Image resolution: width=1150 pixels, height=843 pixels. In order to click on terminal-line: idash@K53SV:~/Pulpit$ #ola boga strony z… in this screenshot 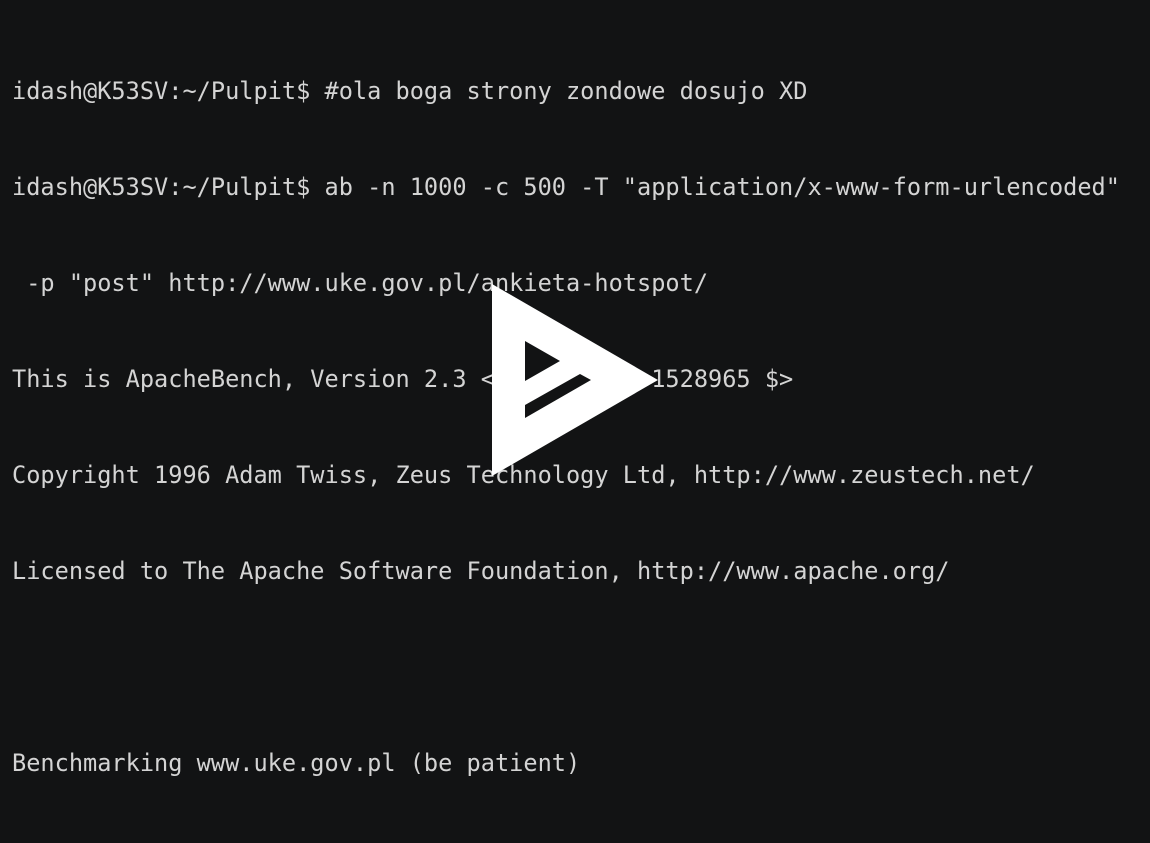, I will do `click(410, 91)`.